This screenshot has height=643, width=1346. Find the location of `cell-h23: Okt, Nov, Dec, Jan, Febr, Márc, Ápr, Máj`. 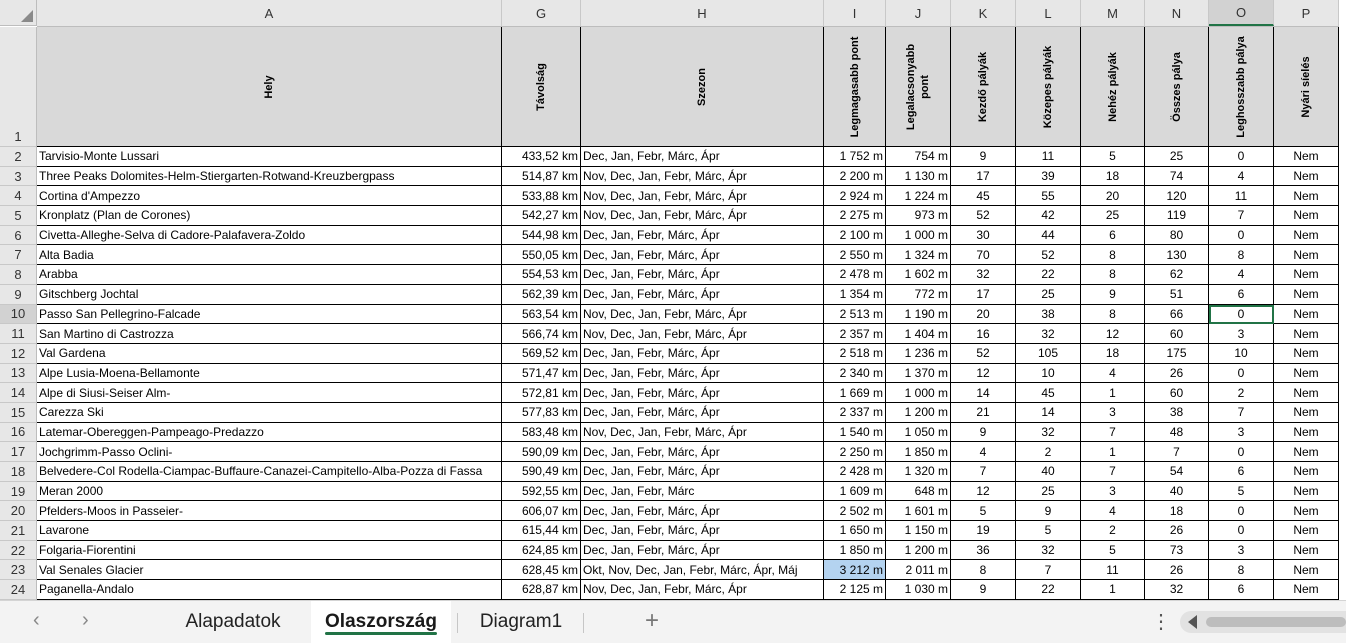

cell-h23: Okt, Nov, Dec, Jan, Febr, Márc, Ápr, Máj is located at coordinates (702, 570).